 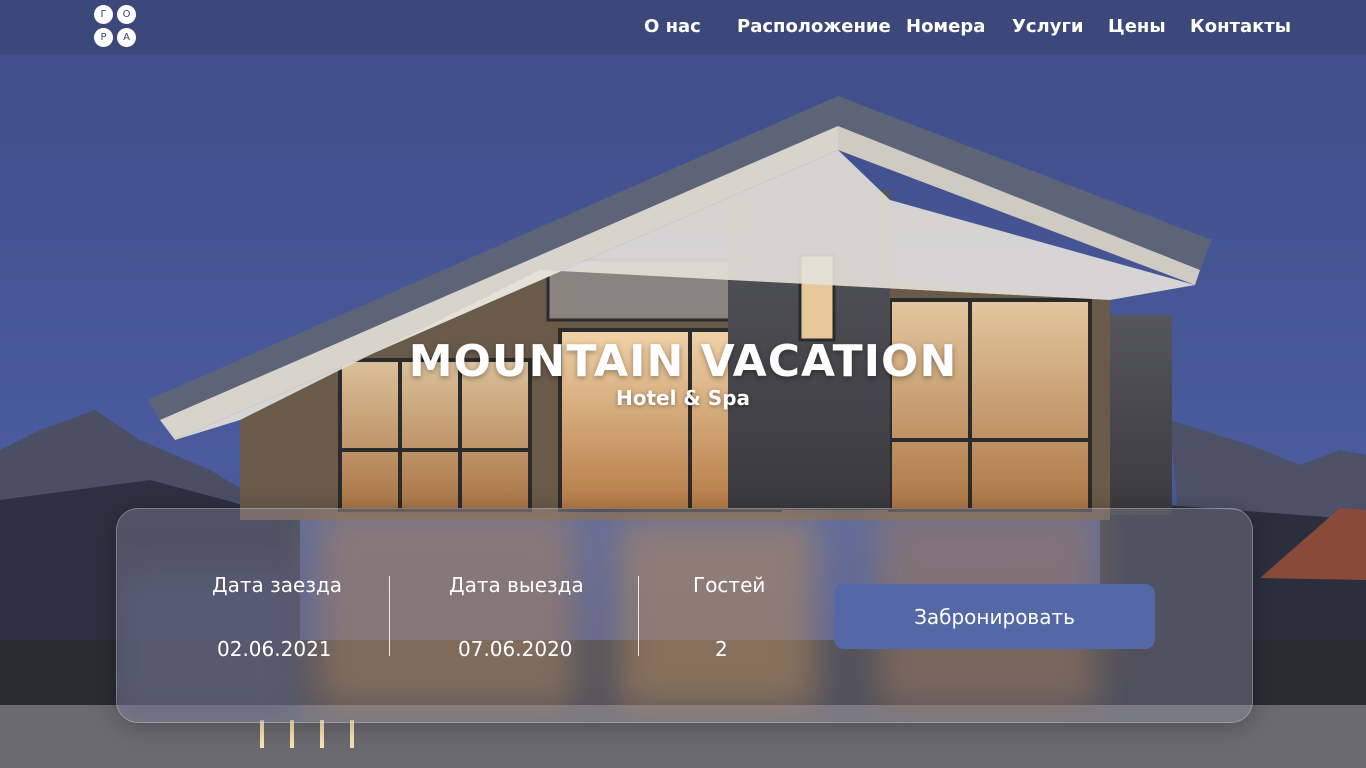 I want to click on nav-link-location: Расположение, so click(x=814, y=26).